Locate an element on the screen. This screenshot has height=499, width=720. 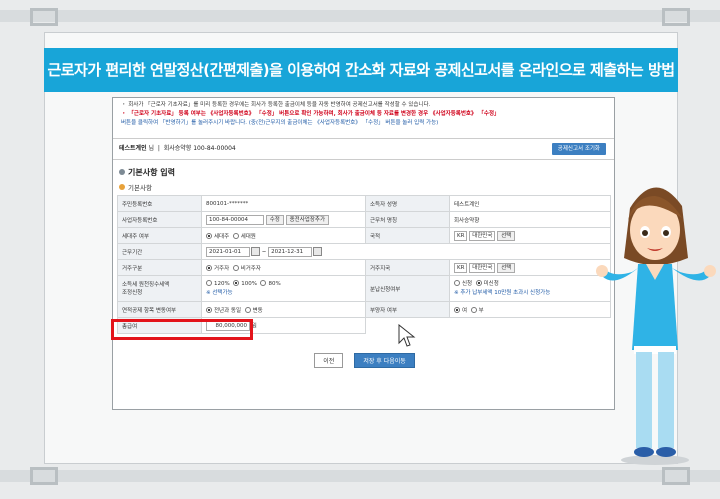
nationality-label: 국적 is located at coordinates (407, 235).